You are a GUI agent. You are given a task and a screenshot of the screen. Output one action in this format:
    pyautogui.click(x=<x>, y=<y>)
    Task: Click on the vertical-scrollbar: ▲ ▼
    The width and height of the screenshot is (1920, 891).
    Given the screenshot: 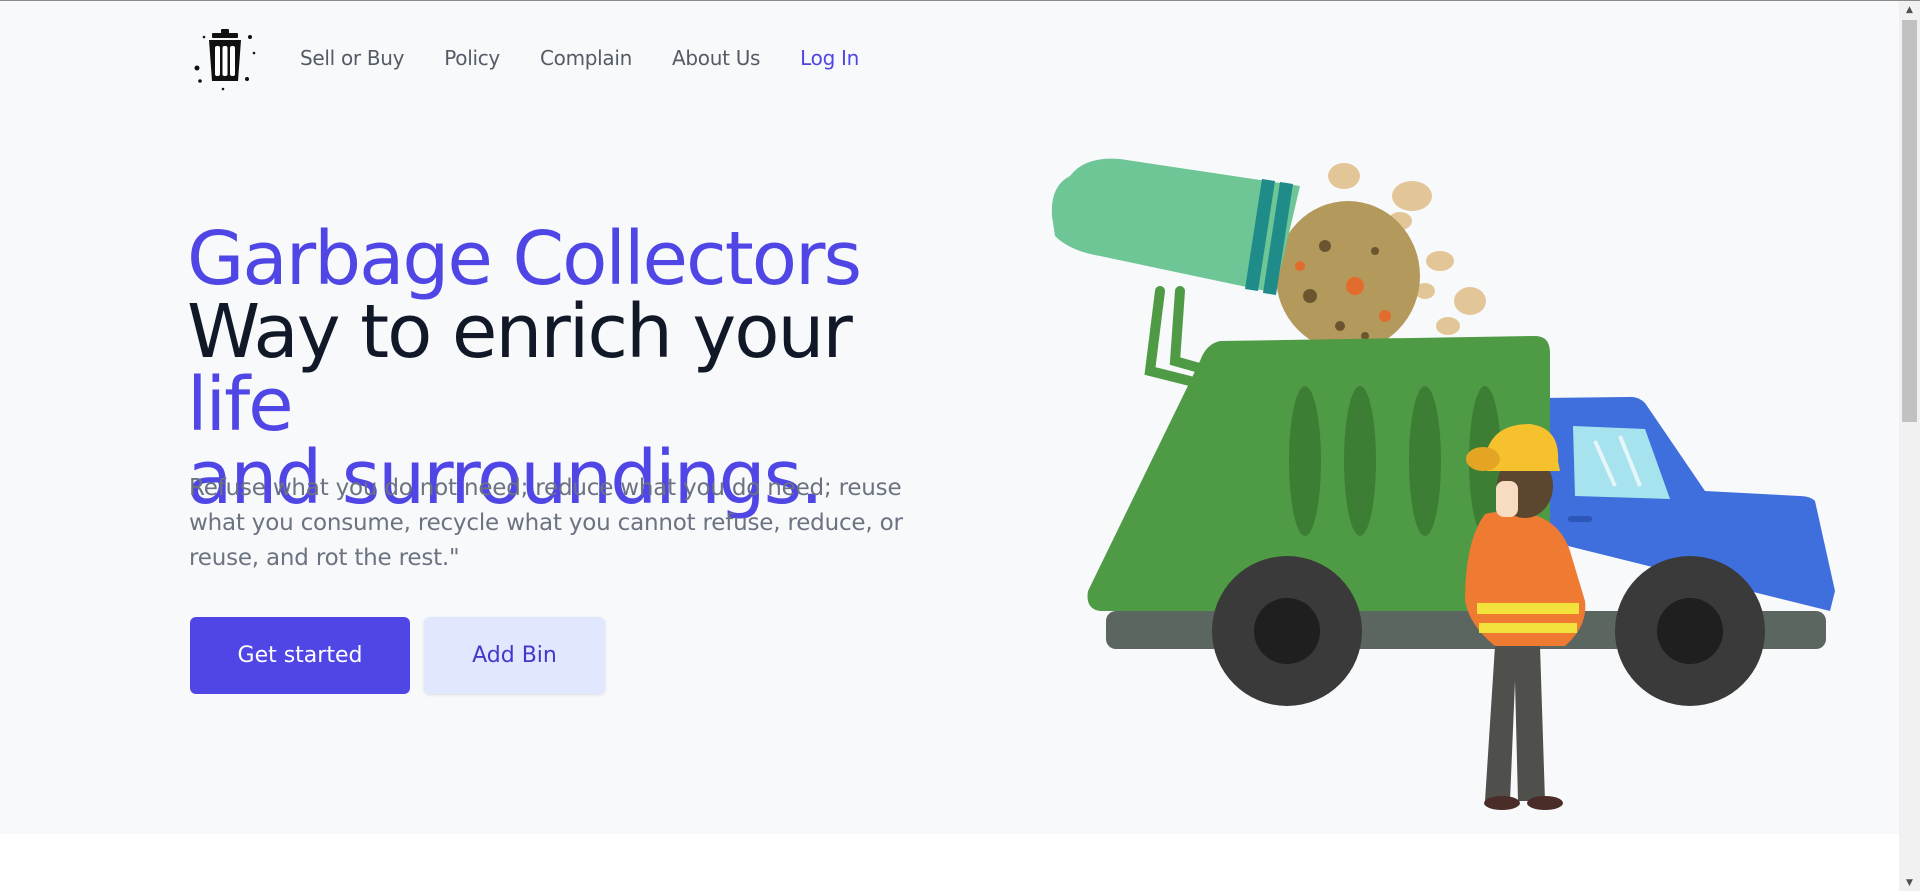 What is the action you would take?
    pyautogui.click(x=1909, y=446)
    